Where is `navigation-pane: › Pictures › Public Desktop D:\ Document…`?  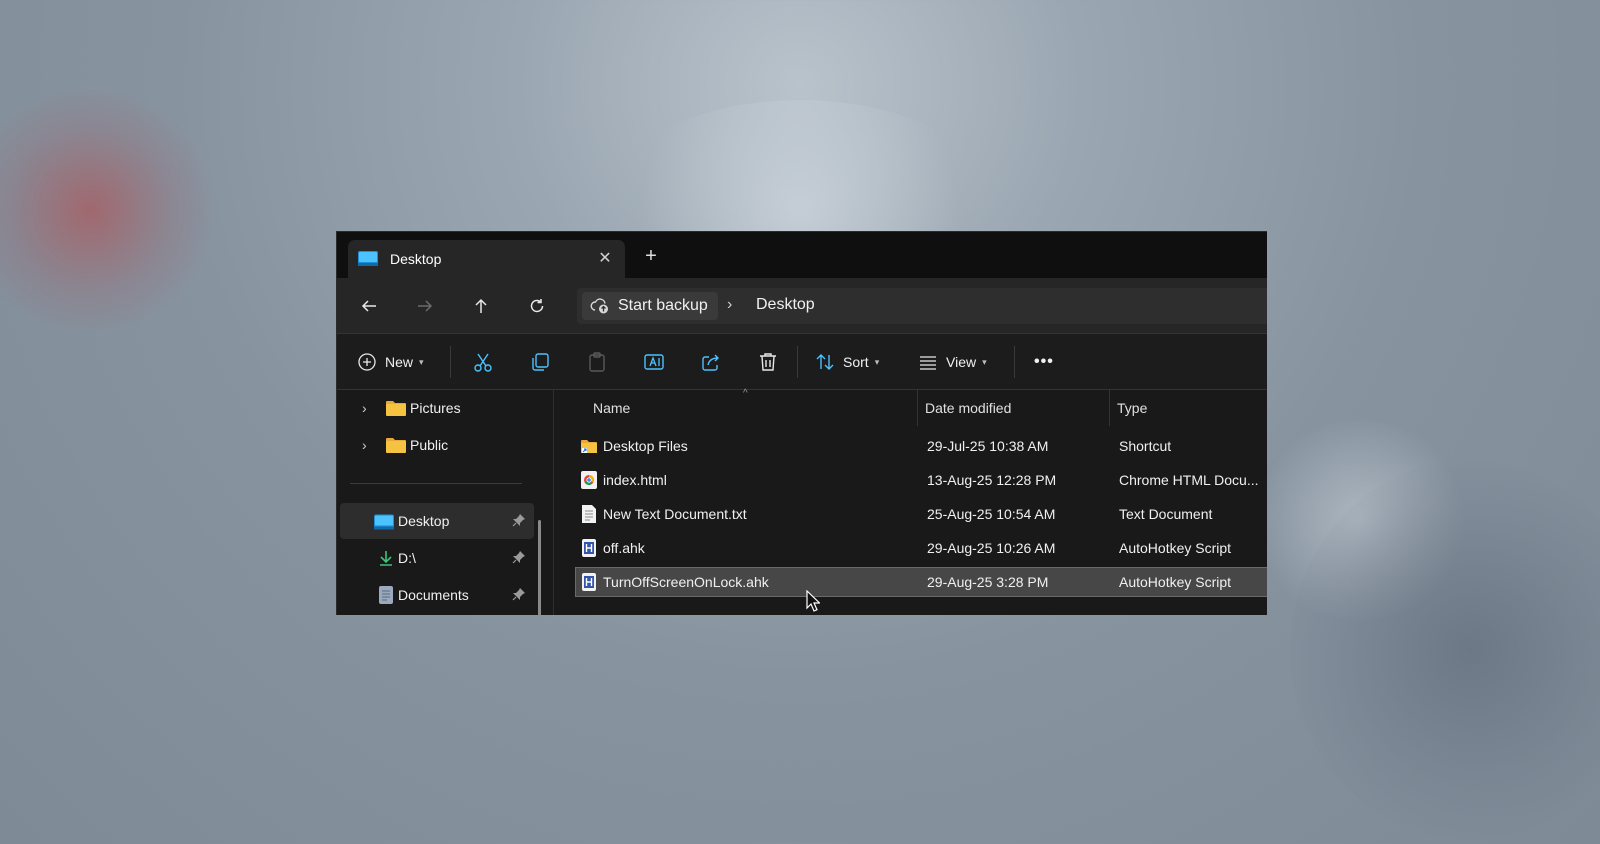 navigation-pane: › Pictures › Public Desktop D:\ Document… is located at coordinates (445, 502).